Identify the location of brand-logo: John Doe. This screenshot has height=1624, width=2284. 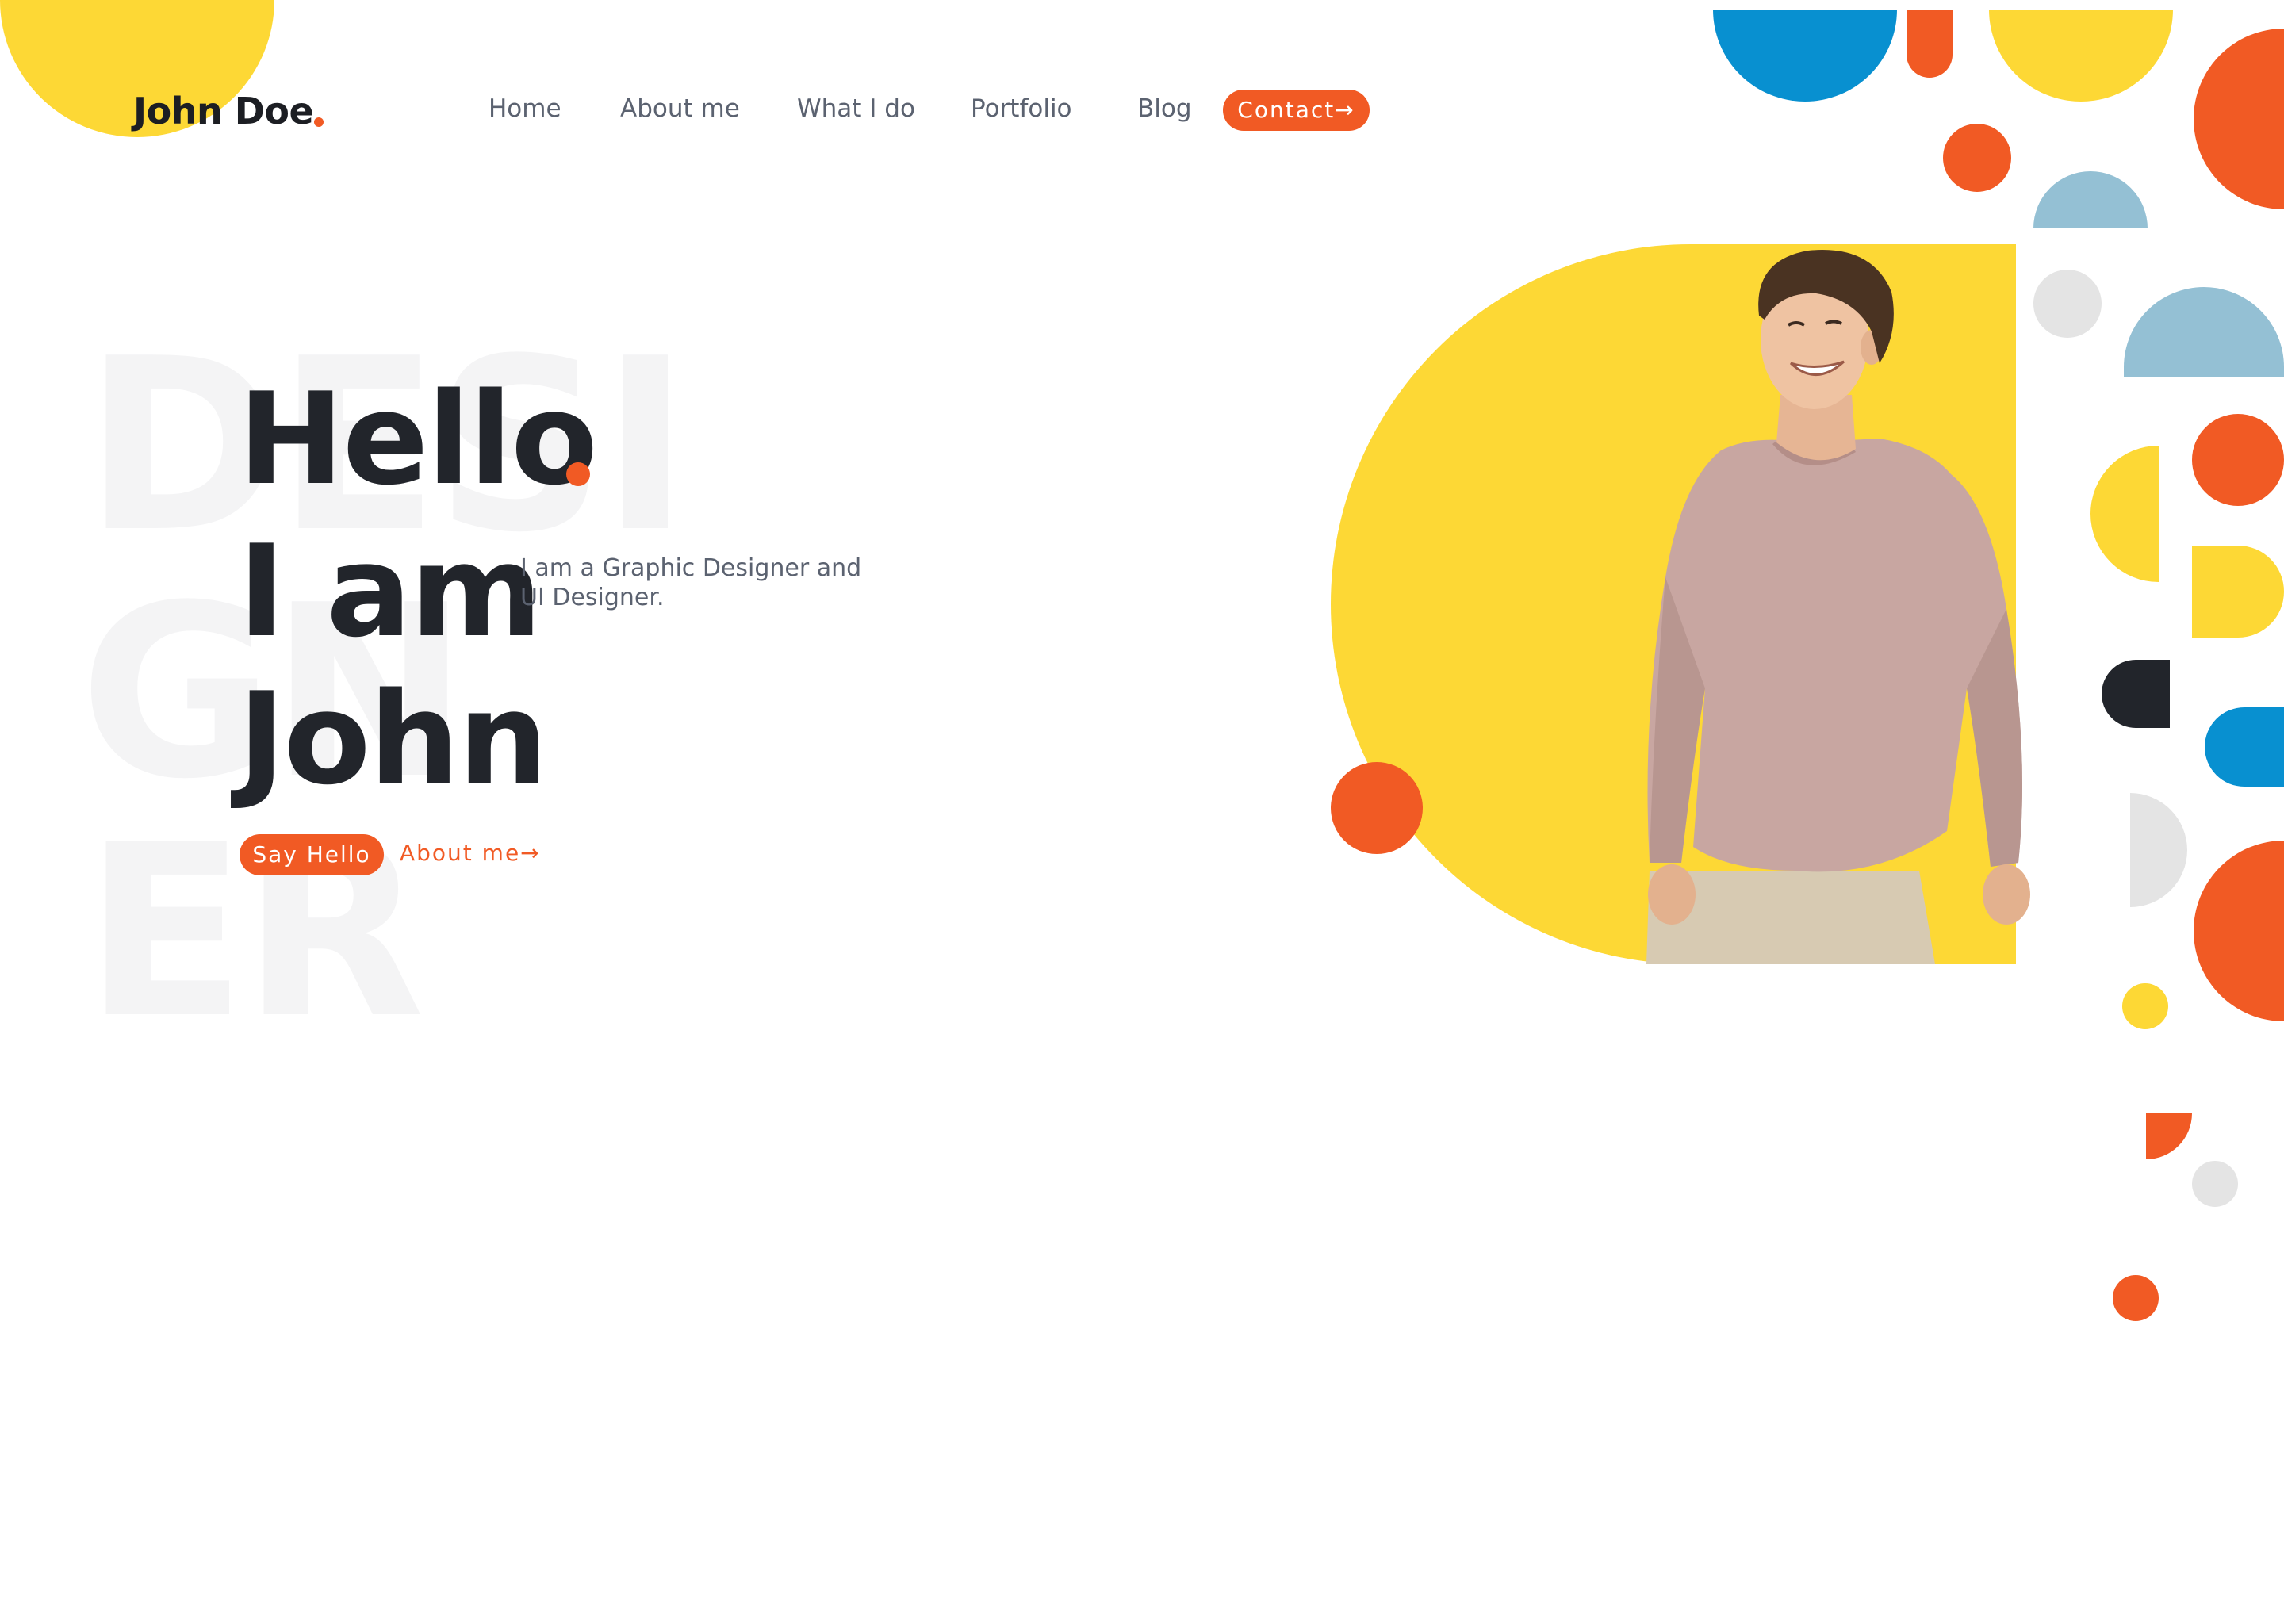
(223, 111).